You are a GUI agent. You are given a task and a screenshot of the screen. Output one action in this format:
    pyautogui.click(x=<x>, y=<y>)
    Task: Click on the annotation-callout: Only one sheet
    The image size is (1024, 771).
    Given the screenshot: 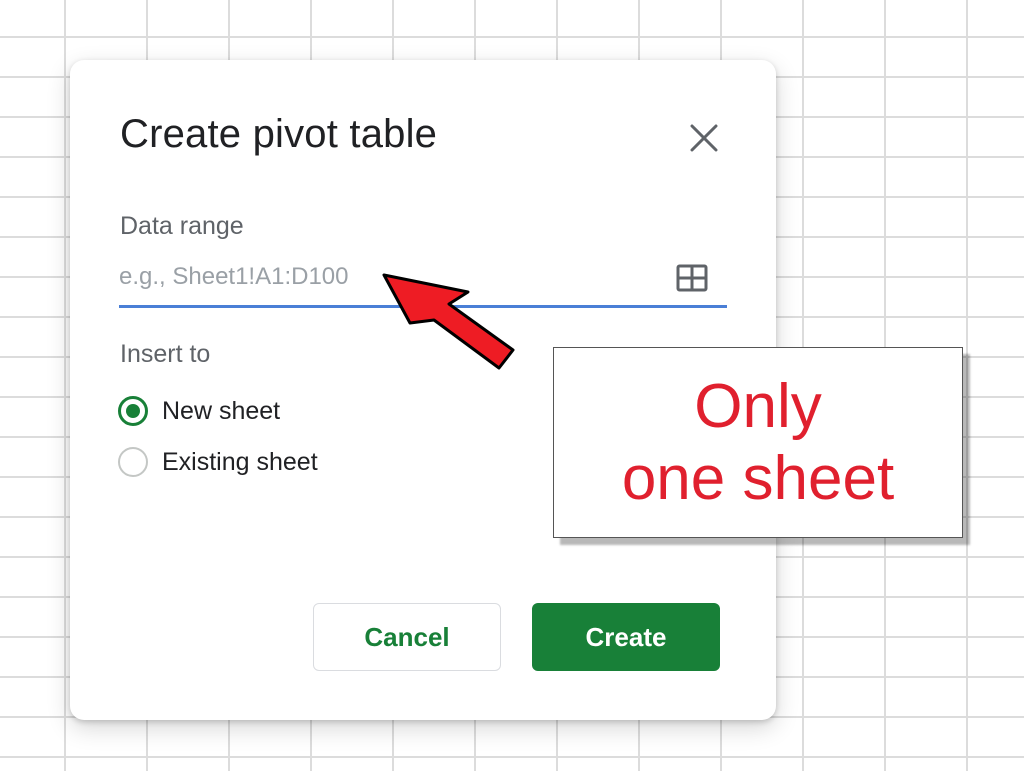 What is the action you would take?
    pyautogui.click(x=758, y=442)
    